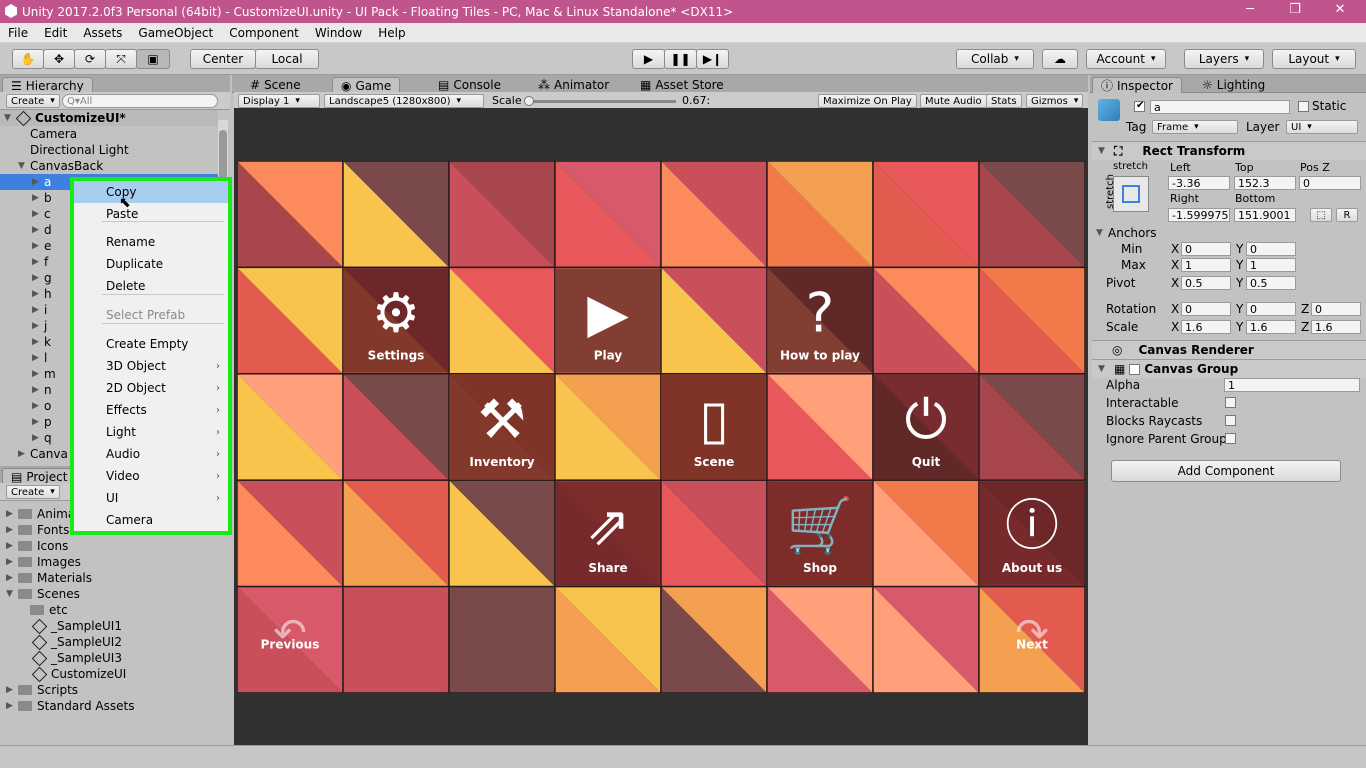 The height and width of the screenshot is (768, 1366). What do you see at coordinates (1230, 420) in the screenshot?
I see `blocks-raycasts-checkbox` at bounding box center [1230, 420].